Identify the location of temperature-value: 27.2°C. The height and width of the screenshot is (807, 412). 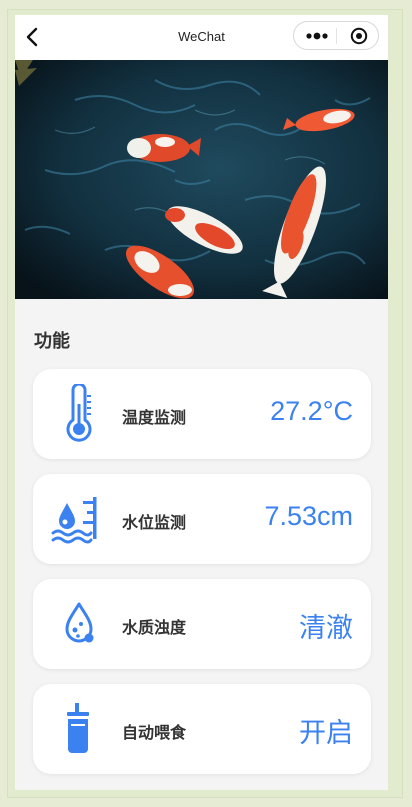
(311, 411).